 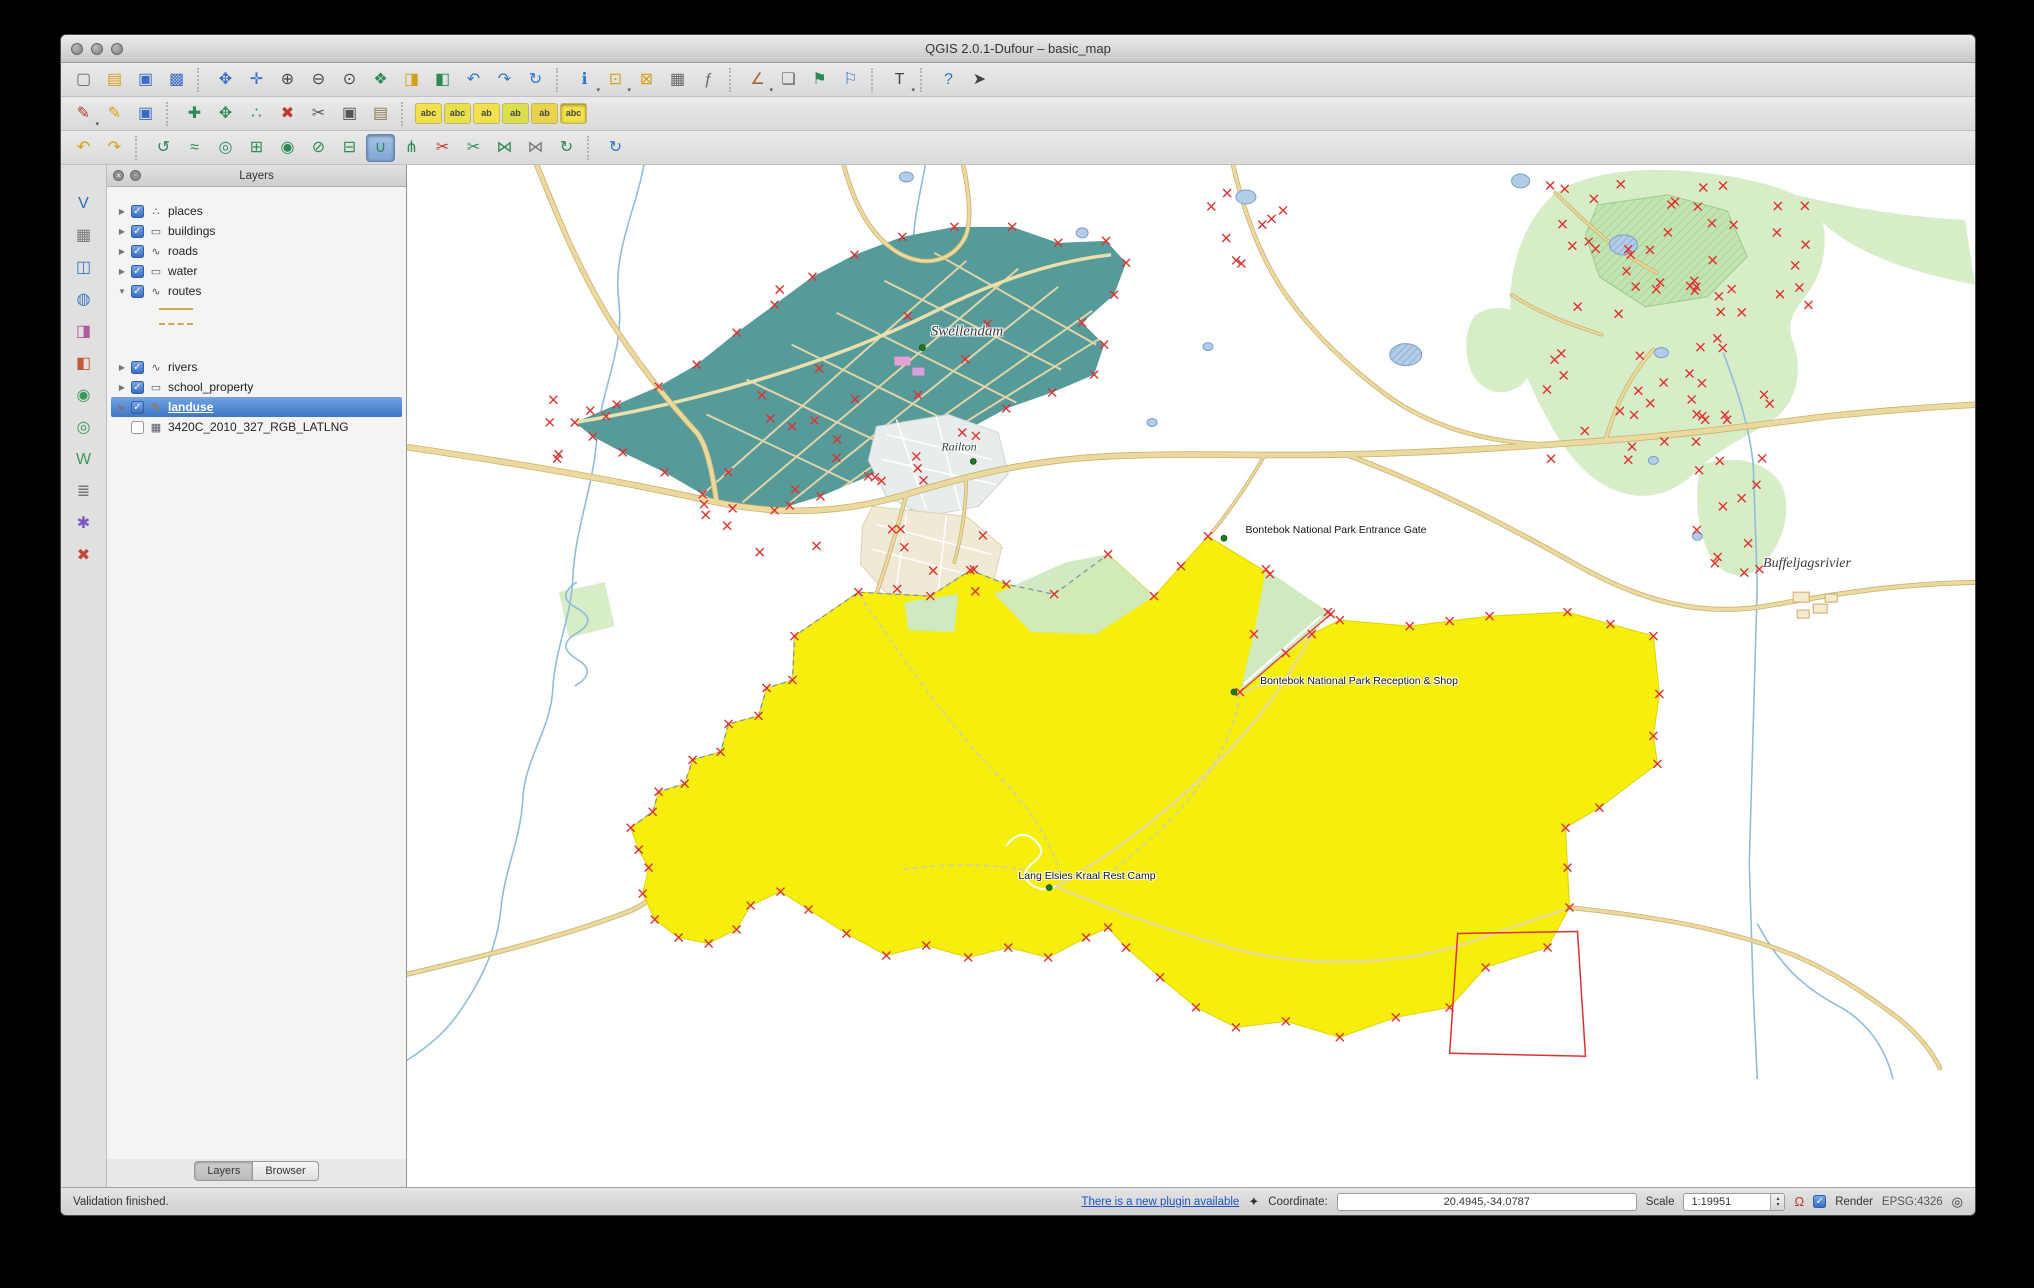 What do you see at coordinates (380, 114) in the screenshot?
I see `paste-features-icon: ▤` at bounding box center [380, 114].